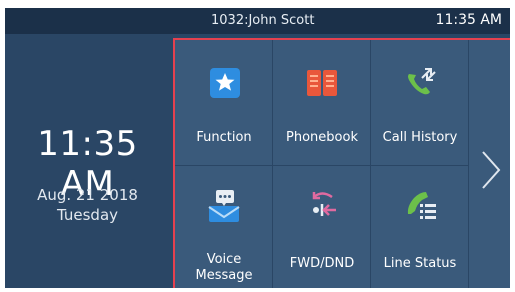 This screenshot has height=292, width=515. What do you see at coordinates (224, 206) in the screenshot?
I see `voicemail-icon` at bounding box center [224, 206].